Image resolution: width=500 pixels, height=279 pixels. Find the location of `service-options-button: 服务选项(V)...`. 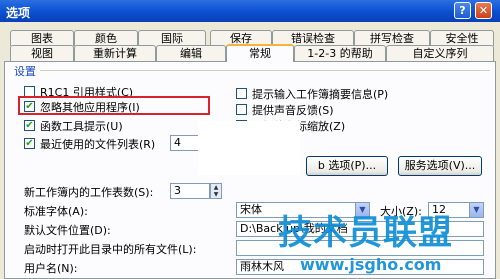

service-options-button: 服务选项(V)... is located at coordinates (440, 166).